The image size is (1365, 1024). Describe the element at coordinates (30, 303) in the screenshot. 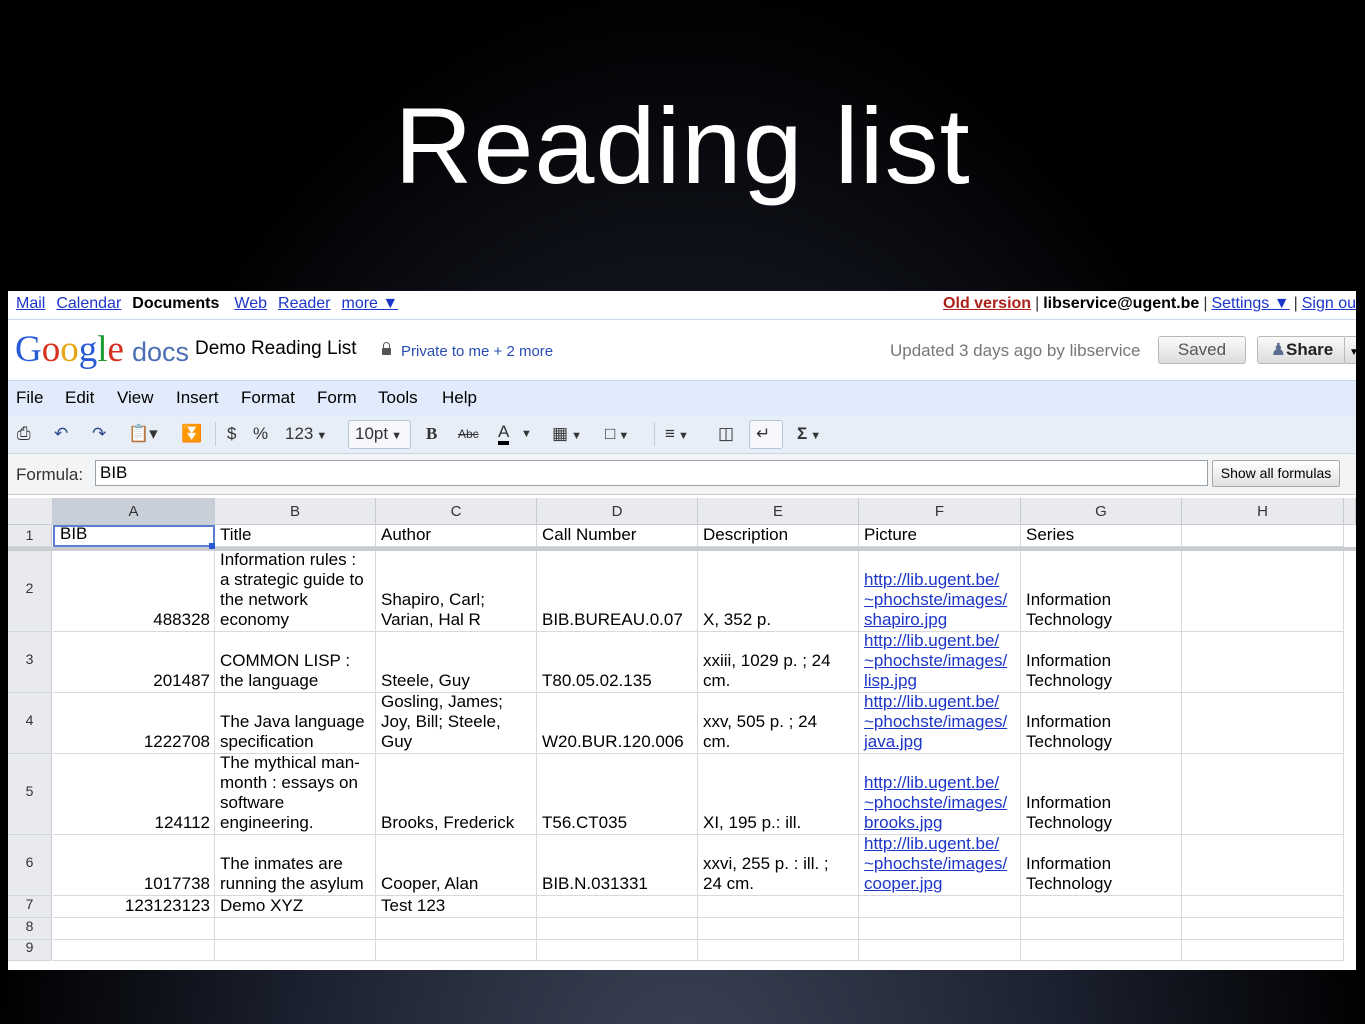

I see `google-bar-link-mail: Mail` at that location.